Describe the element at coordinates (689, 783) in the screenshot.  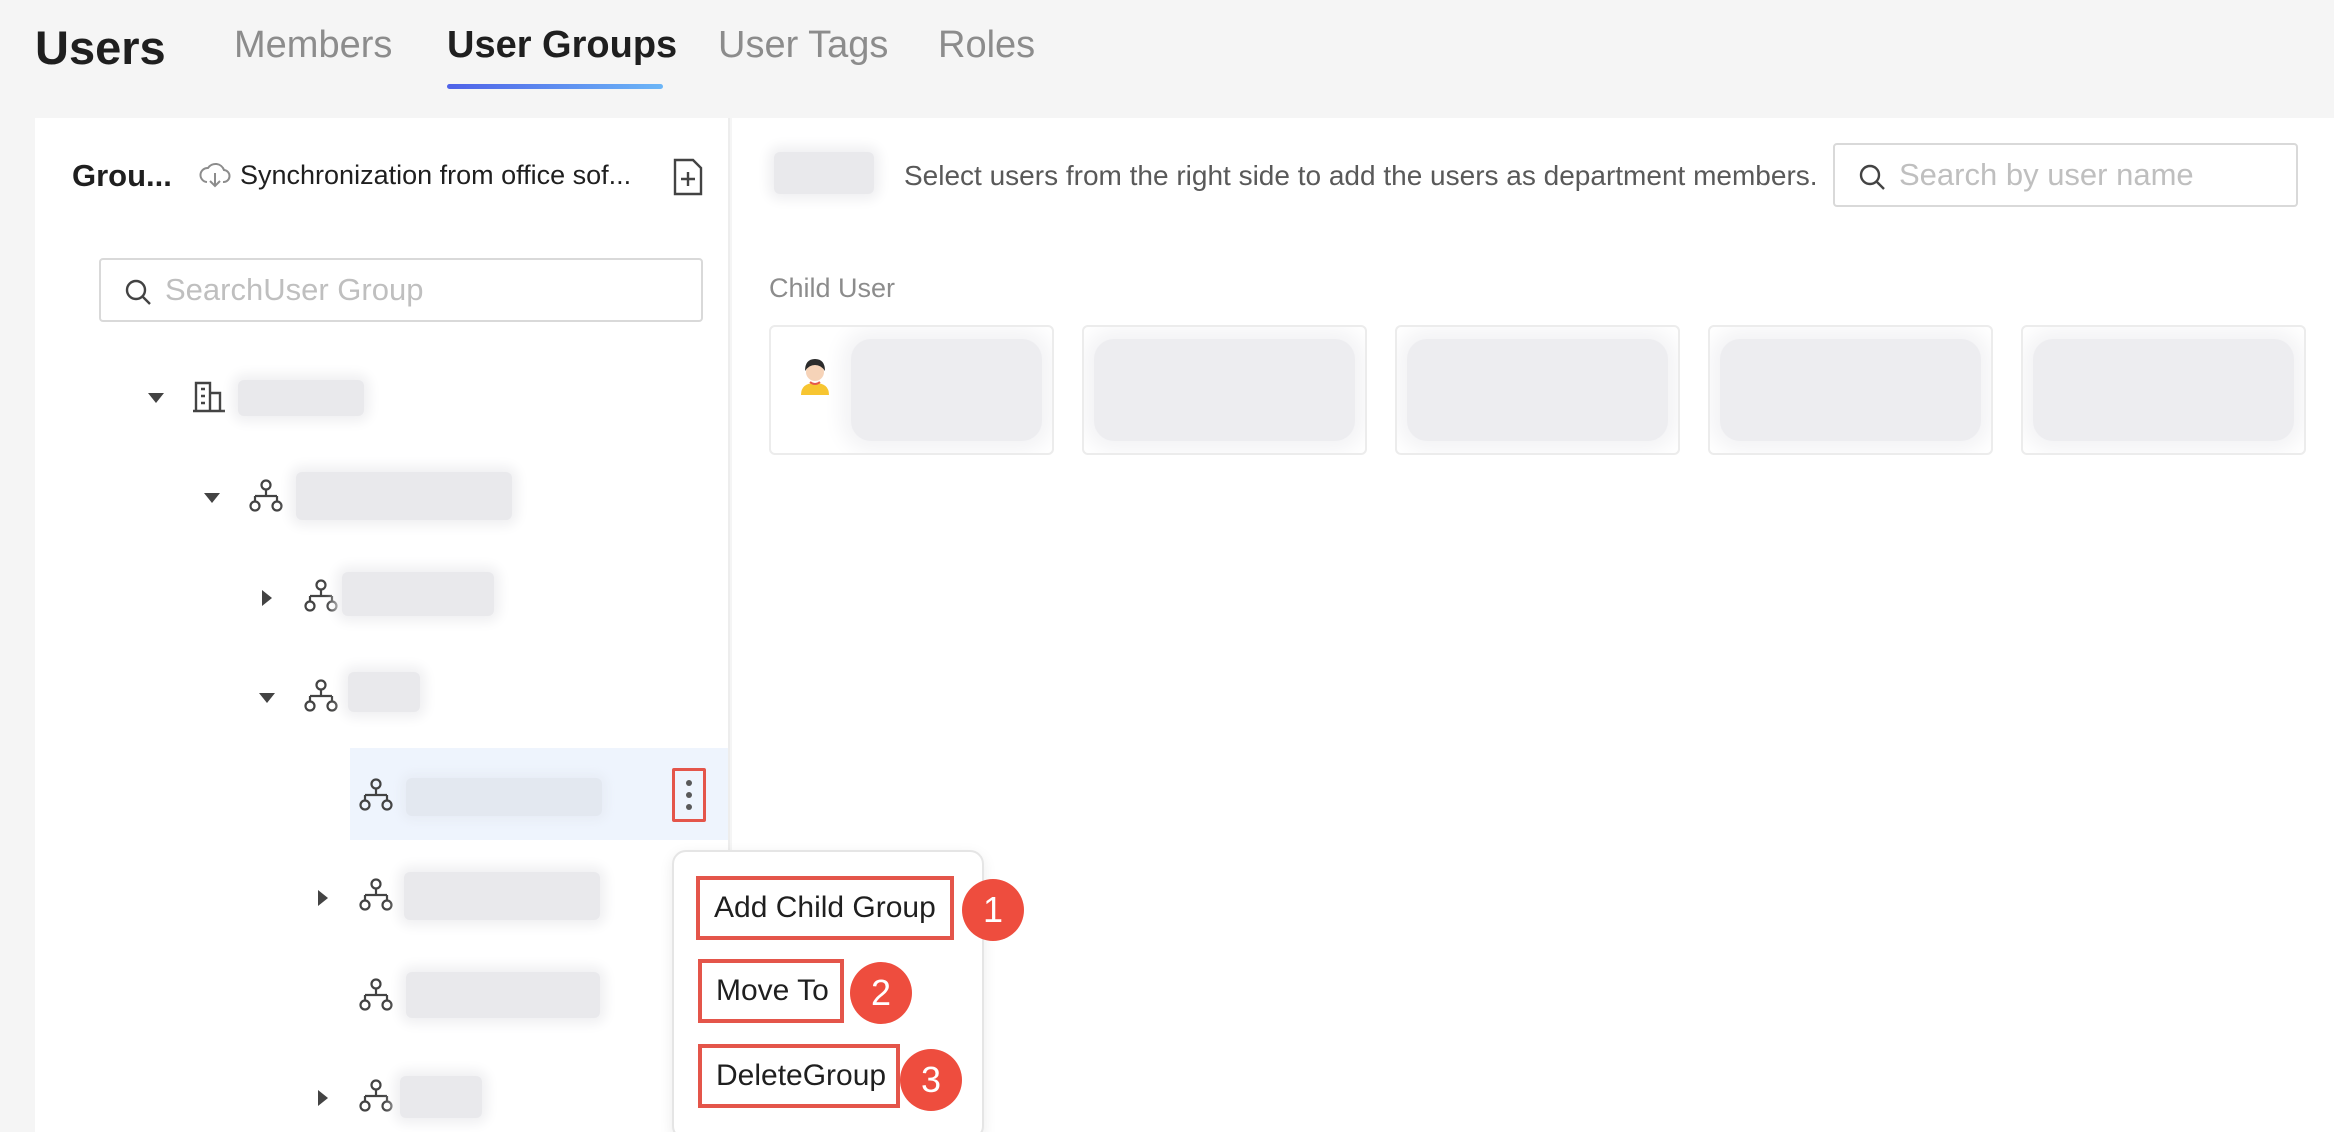
I see `more-vertical-icon` at that location.